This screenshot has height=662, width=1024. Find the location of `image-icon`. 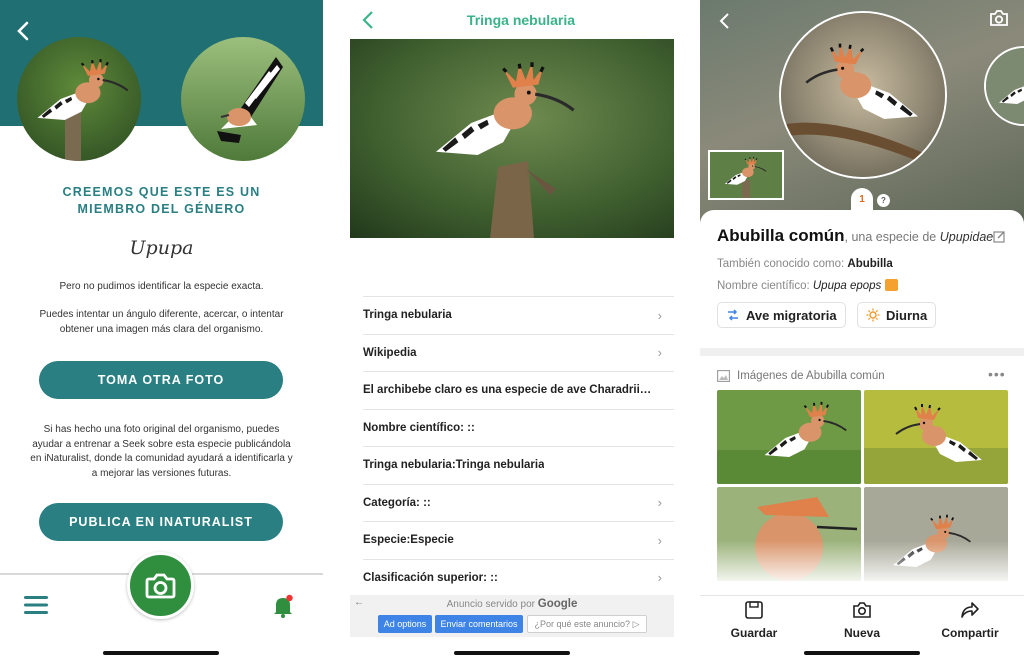

image-icon is located at coordinates (723, 376).